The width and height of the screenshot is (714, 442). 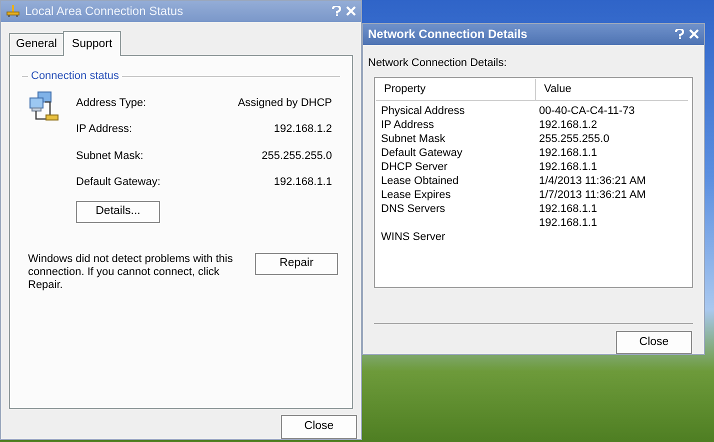 I want to click on field-value: Assigned by DHCP, so click(x=285, y=103).